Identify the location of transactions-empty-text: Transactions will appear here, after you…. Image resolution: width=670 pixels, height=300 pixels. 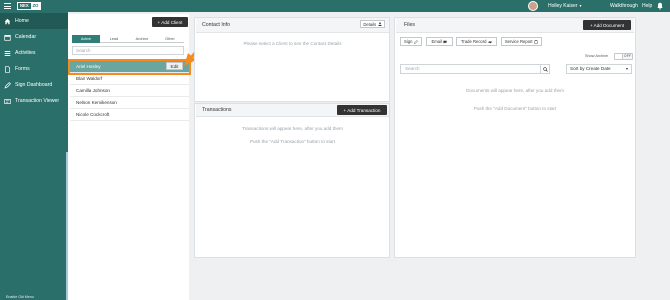
(292, 128).